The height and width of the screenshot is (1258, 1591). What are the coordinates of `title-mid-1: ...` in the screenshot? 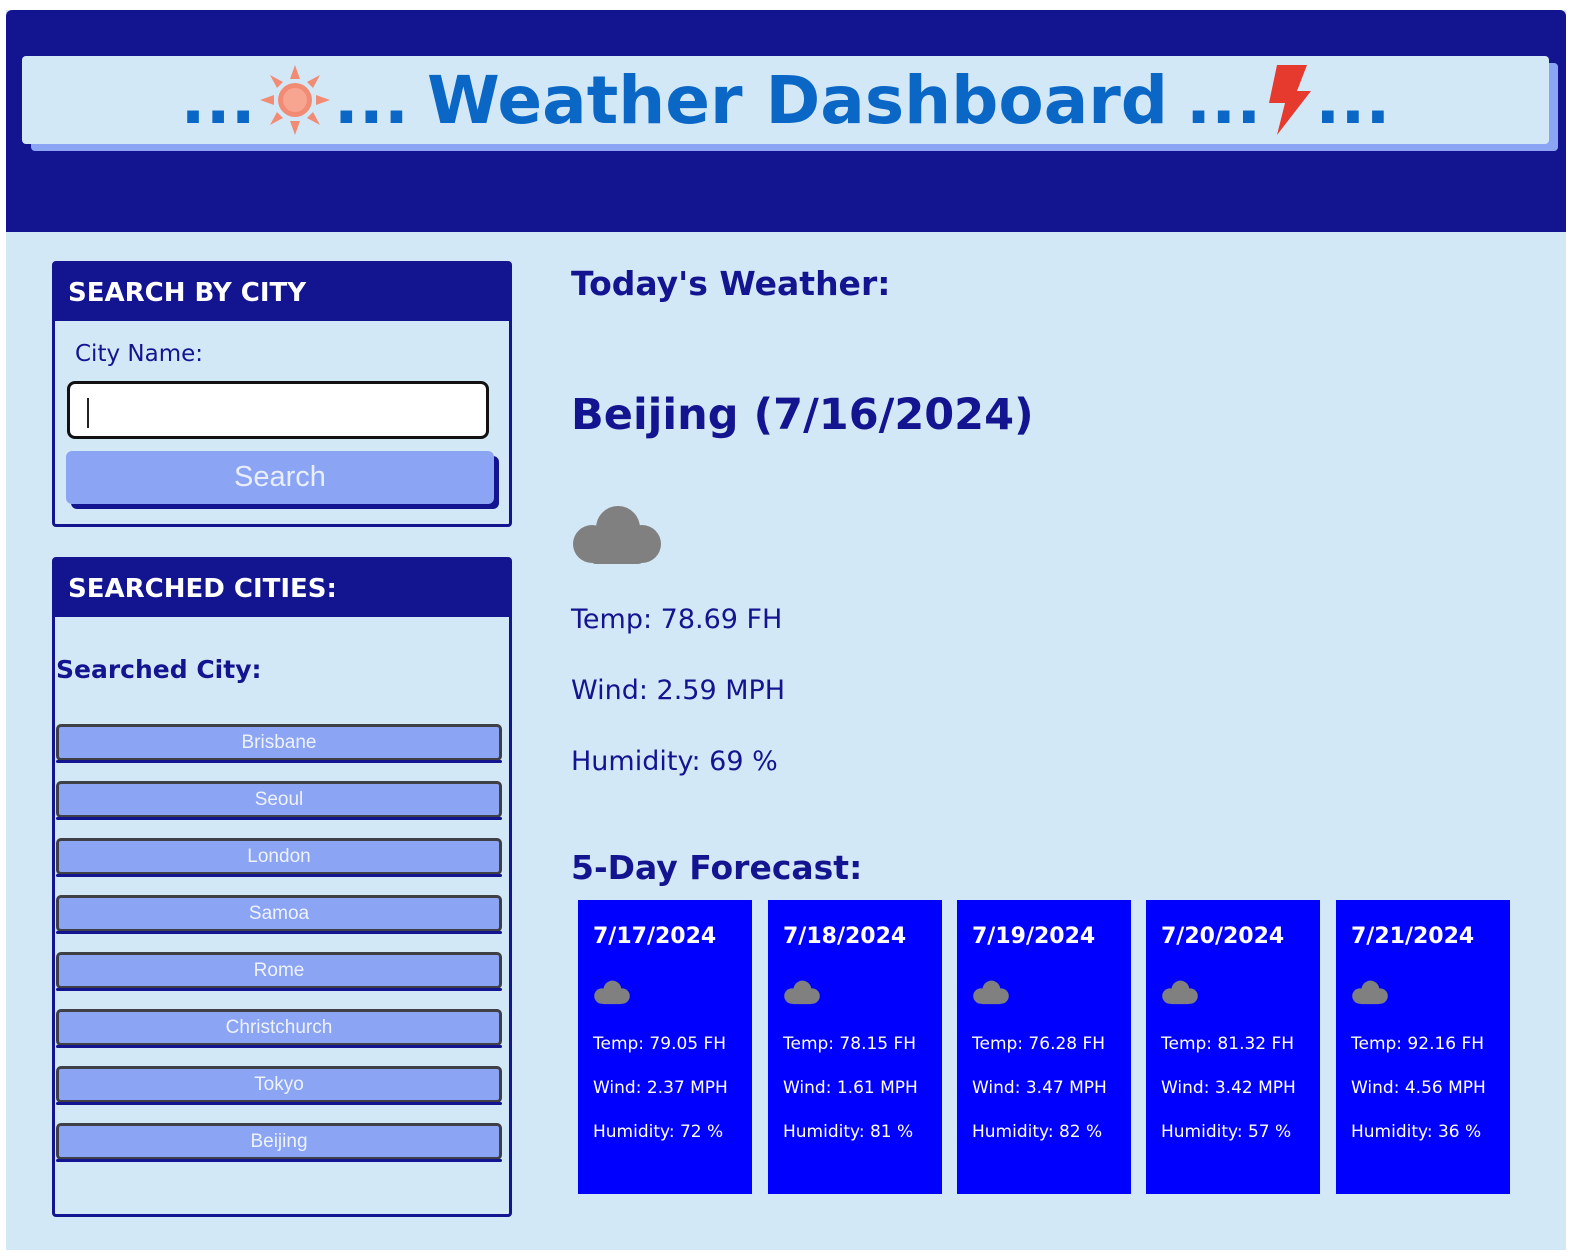 It's located at (371, 100).